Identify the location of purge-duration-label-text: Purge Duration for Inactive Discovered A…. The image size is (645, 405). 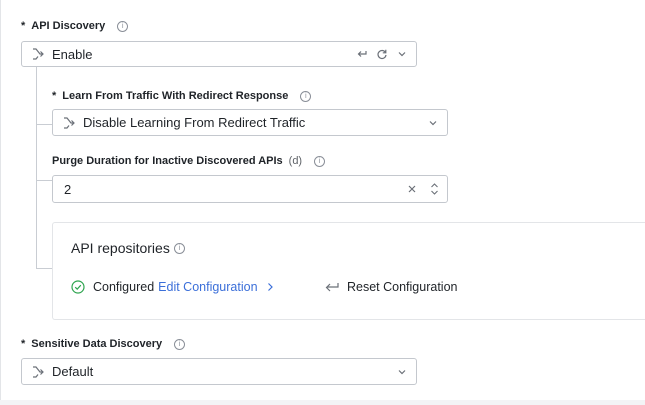
(167, 161).